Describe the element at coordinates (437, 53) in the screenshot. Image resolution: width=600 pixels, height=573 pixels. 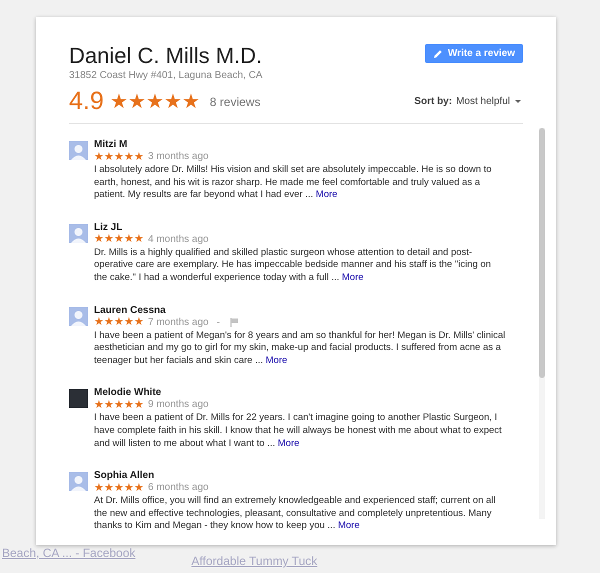
I see `pencil-icon` at that location.